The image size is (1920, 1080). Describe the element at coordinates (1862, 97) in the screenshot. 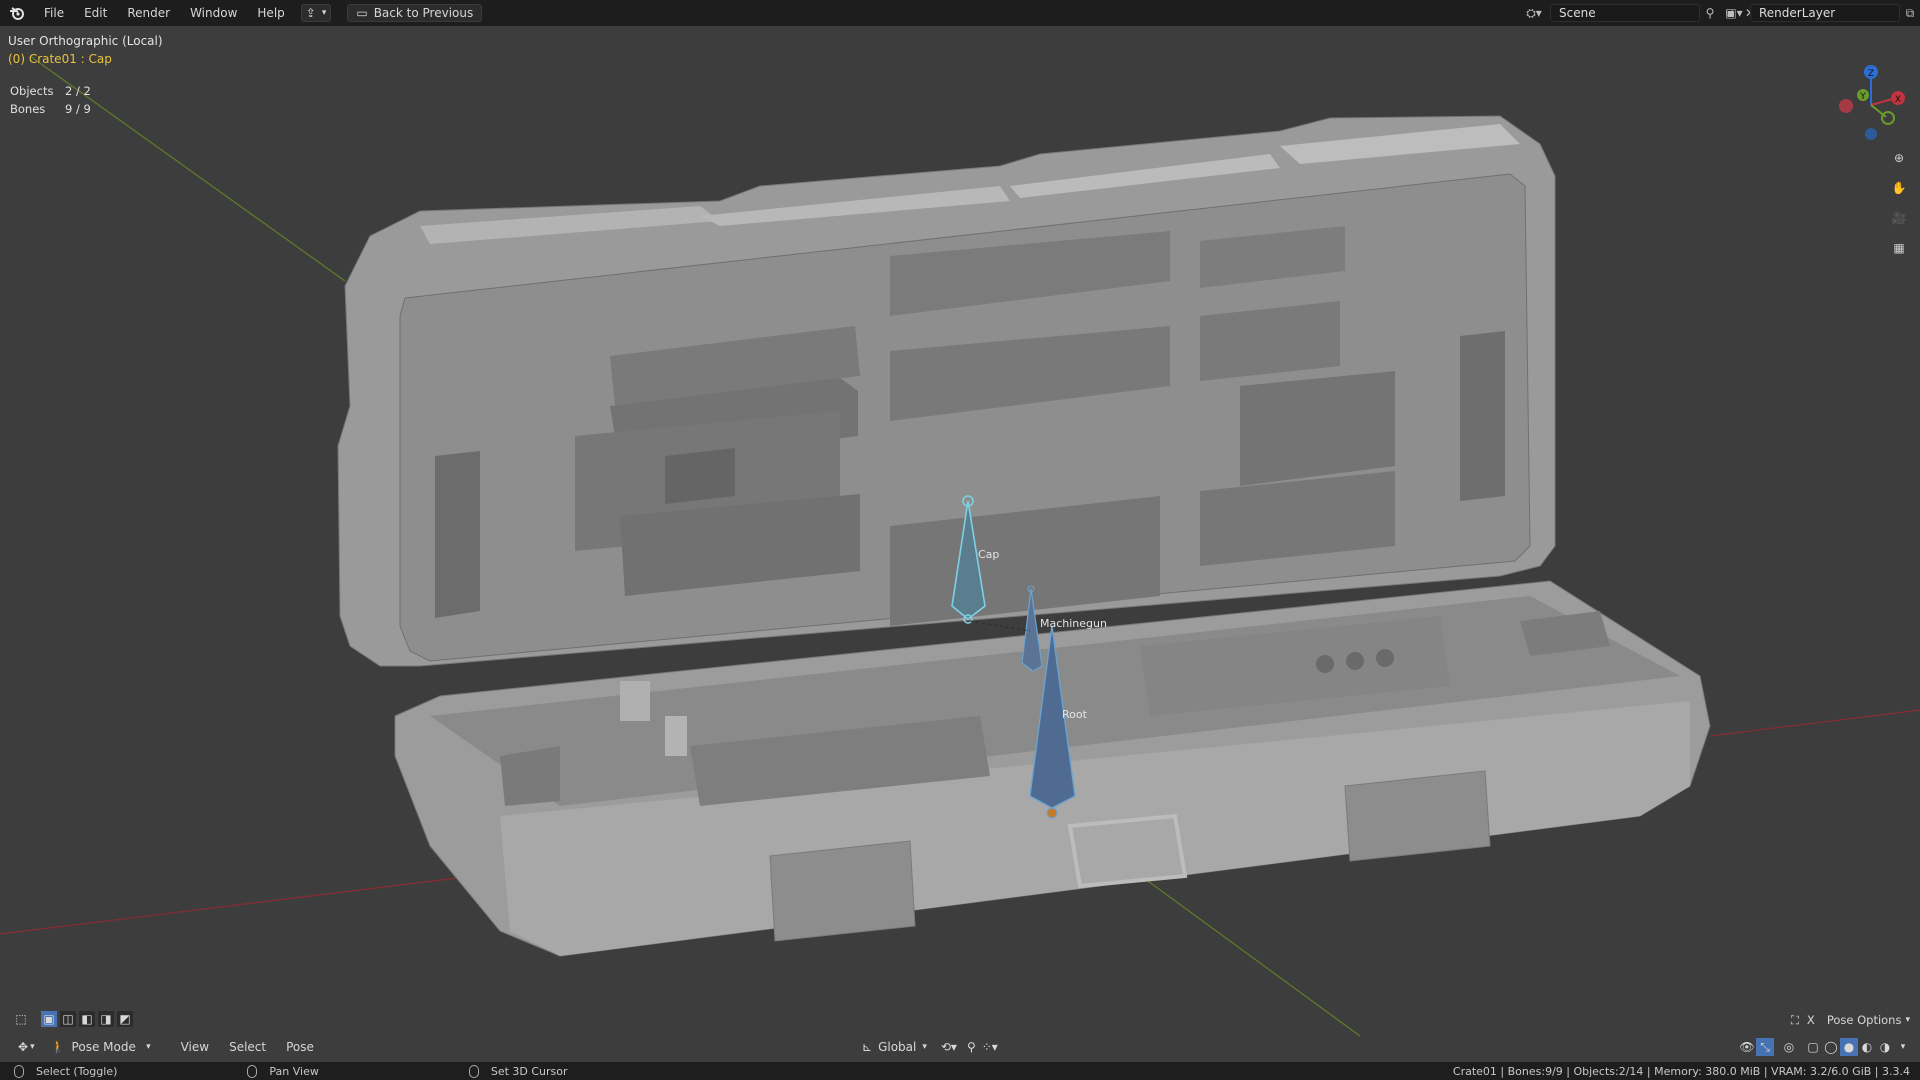

I see `gizmo-y-label: Y` at that location.